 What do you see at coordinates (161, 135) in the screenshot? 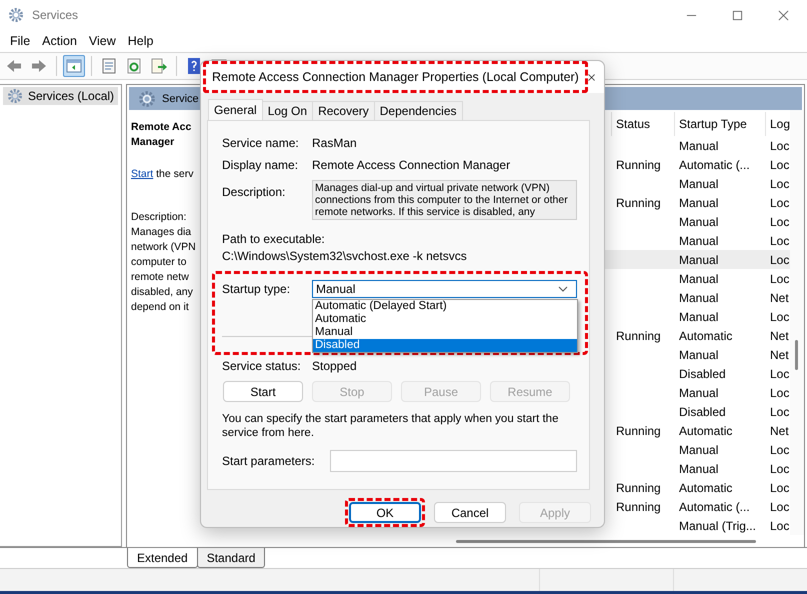
I see `service-title: Remote Acc Manager` at bounding box center [161, 135].